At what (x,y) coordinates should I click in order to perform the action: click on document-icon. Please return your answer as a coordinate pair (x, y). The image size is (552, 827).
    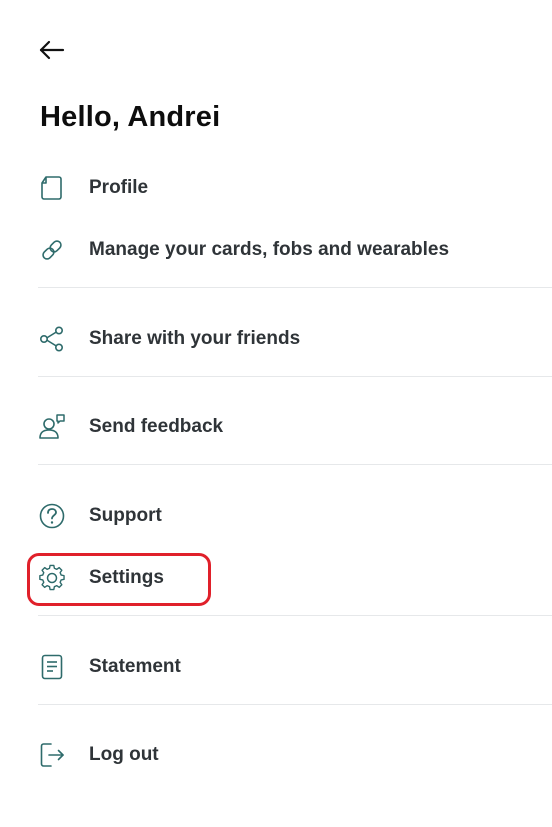
    Looking at the image, I should click on (52, 188).